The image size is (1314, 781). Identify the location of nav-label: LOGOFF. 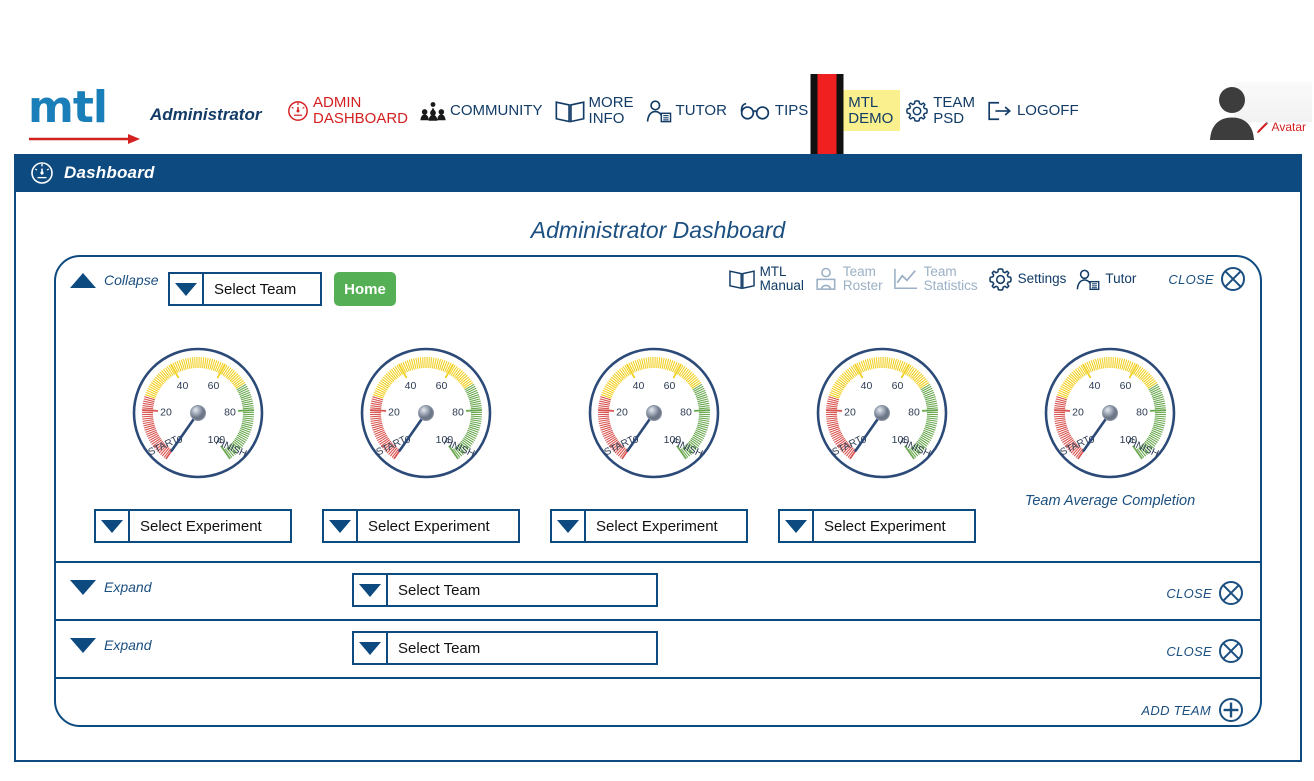
(1047, 110).